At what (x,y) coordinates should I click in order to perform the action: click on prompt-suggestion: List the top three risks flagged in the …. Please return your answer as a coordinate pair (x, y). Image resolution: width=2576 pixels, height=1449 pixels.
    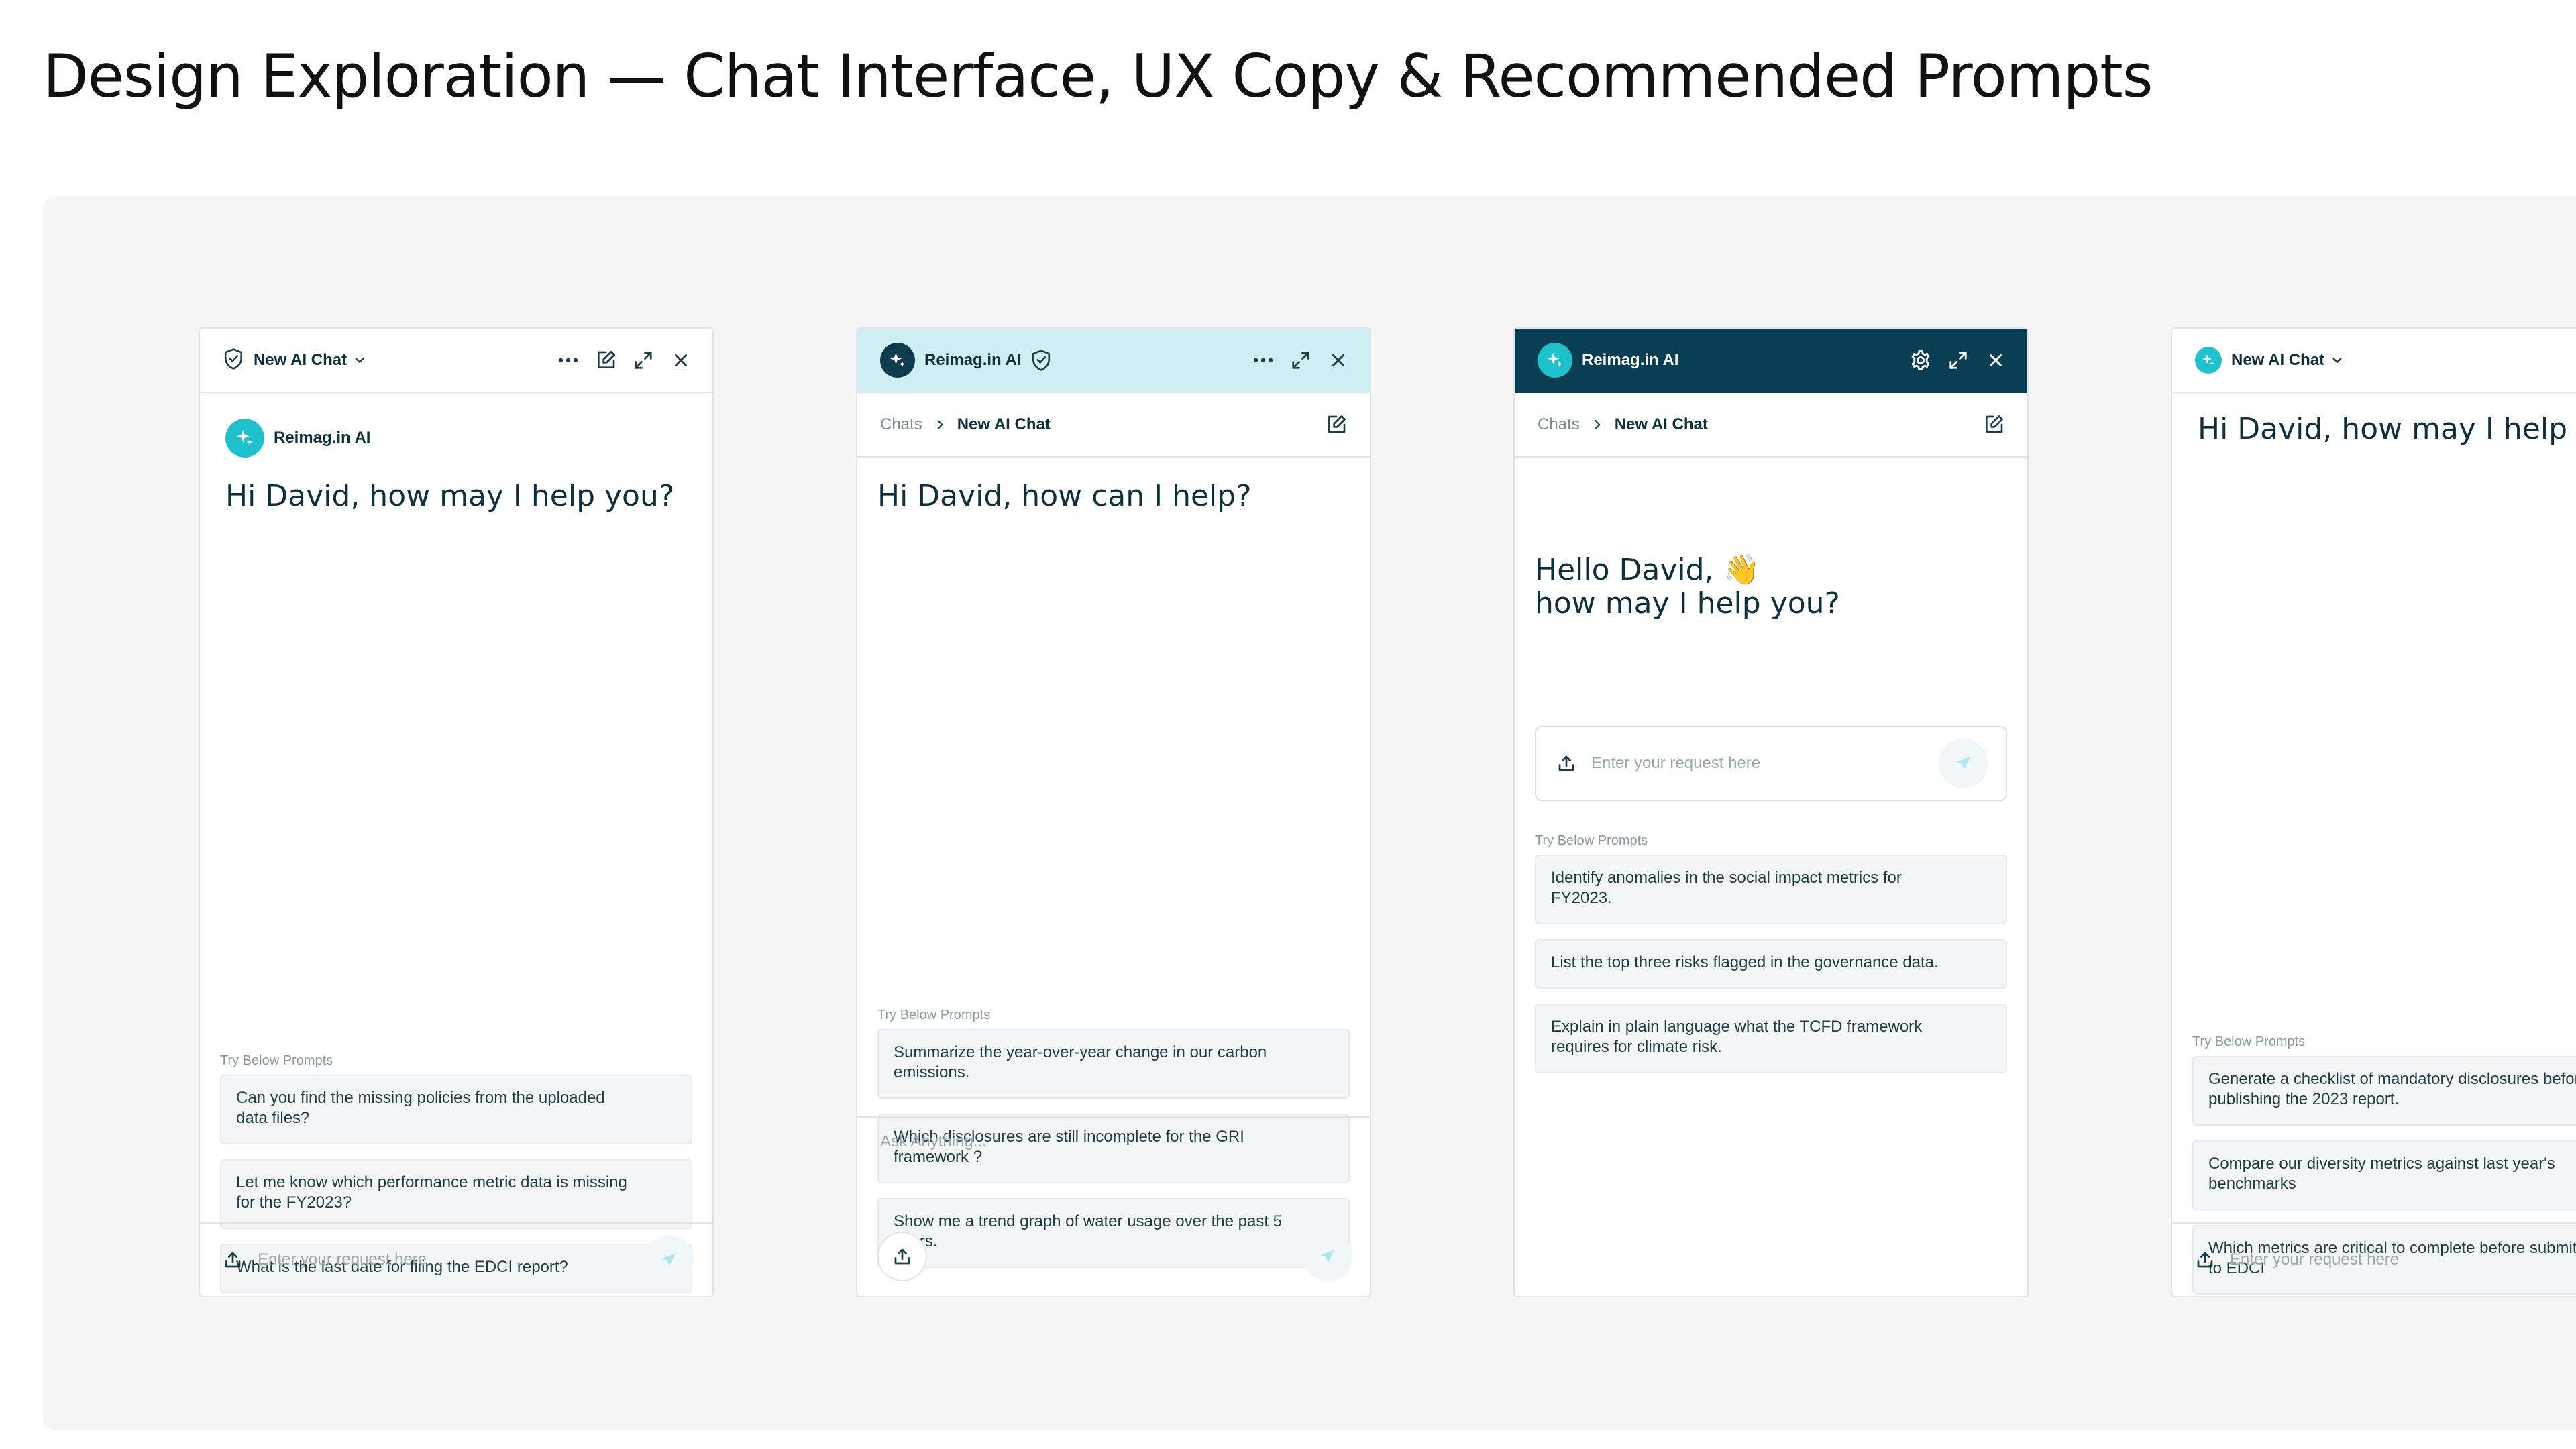
    Looking at the image, I should click on (1771, 964).